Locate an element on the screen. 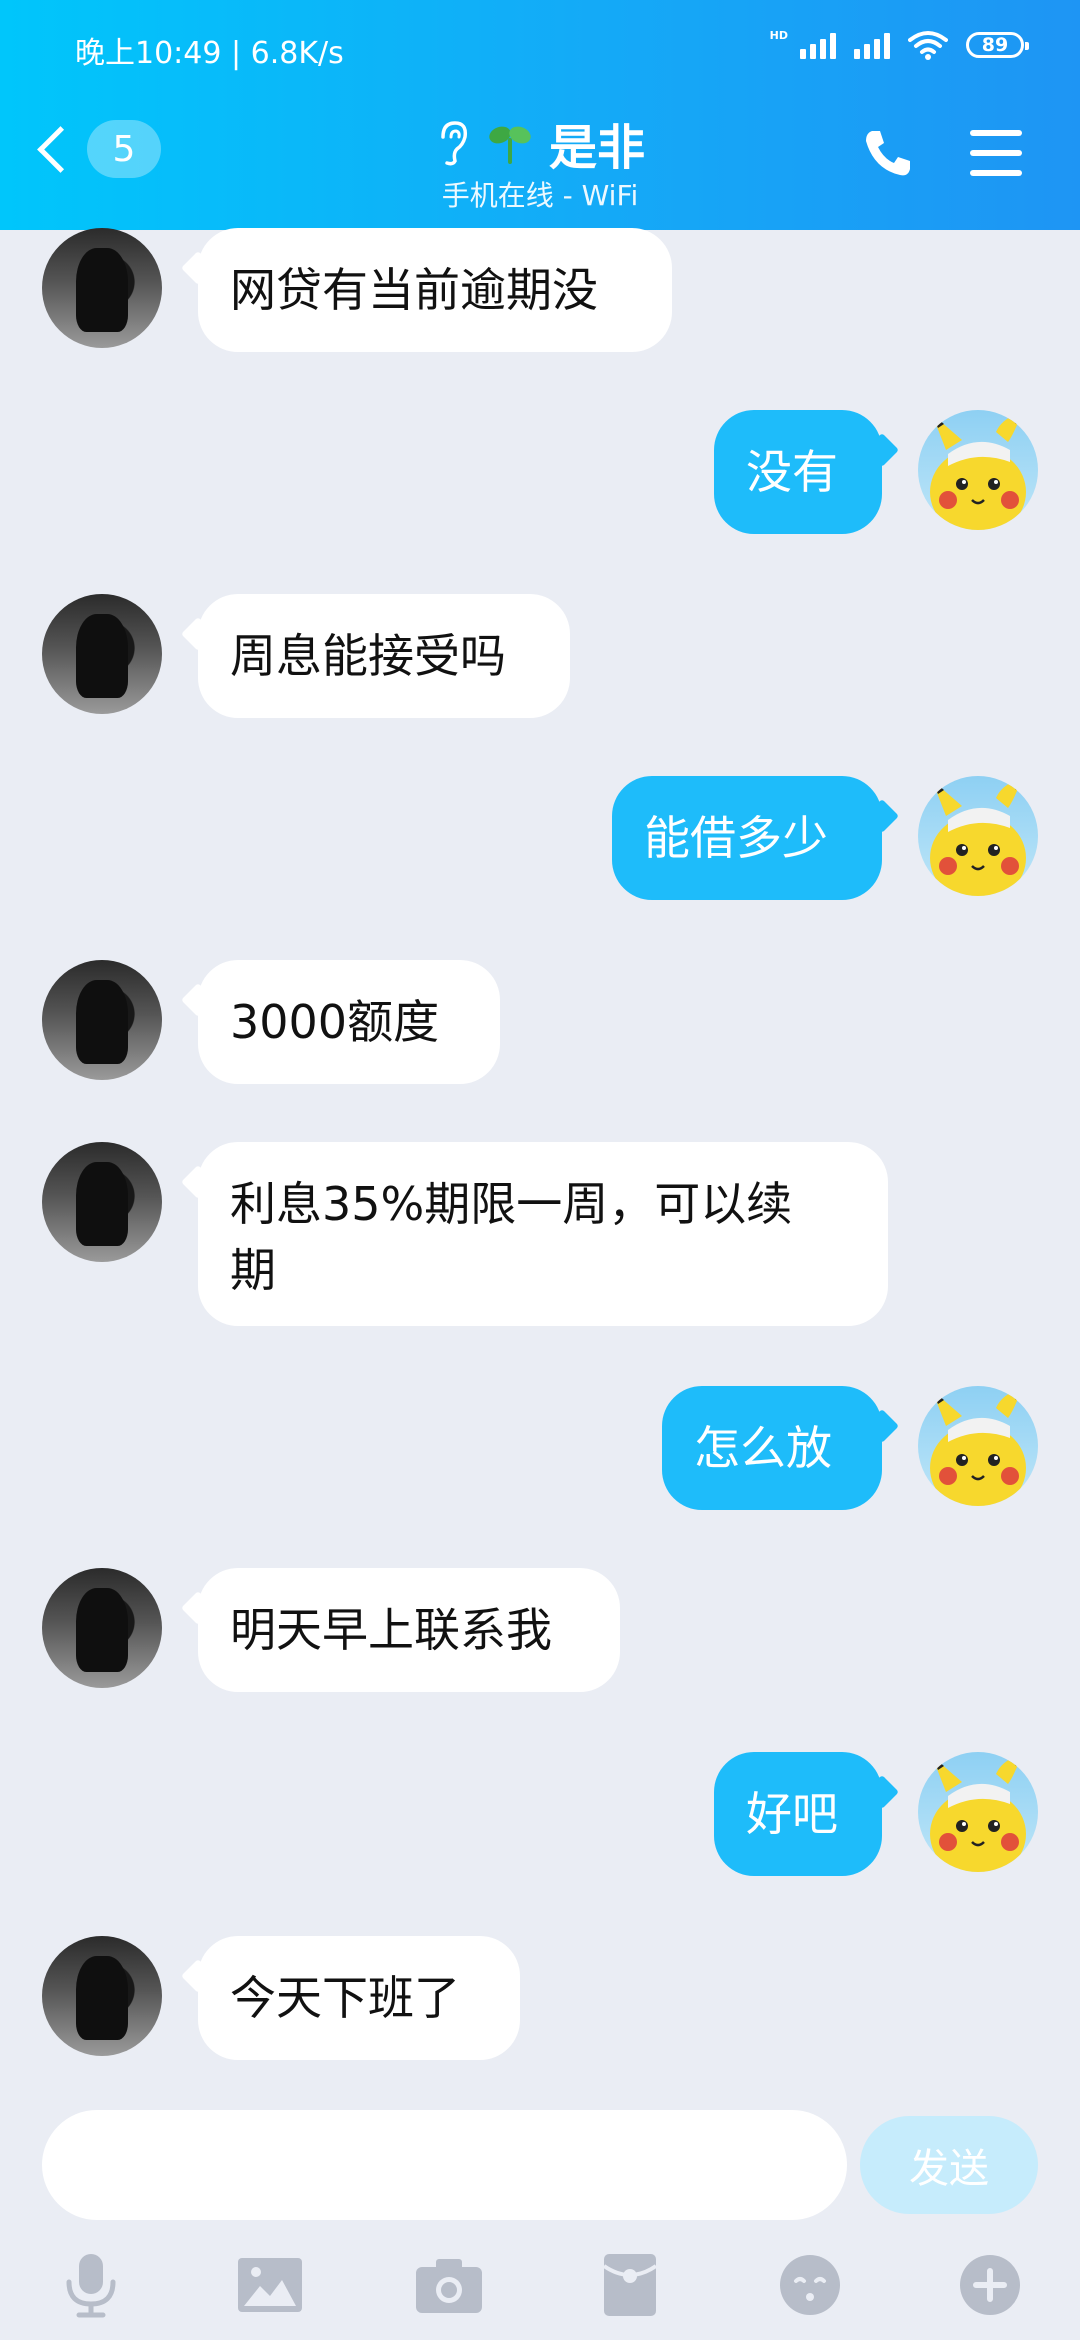 The width and height of the screenshot is (1080, 2340). emoji-button is located at coordinates (810, 2285).